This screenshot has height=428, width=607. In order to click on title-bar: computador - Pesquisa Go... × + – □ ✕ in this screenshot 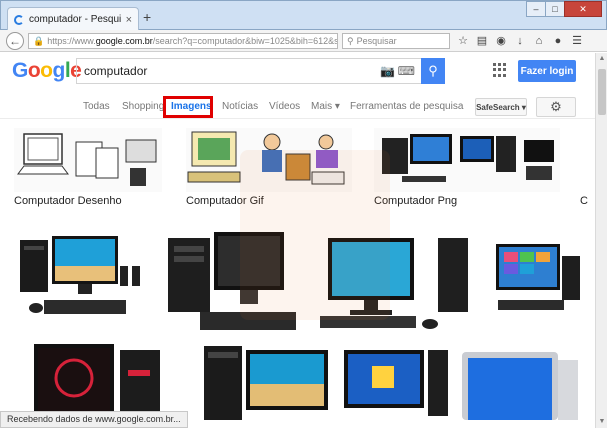, I will do `click(303, 15)`.